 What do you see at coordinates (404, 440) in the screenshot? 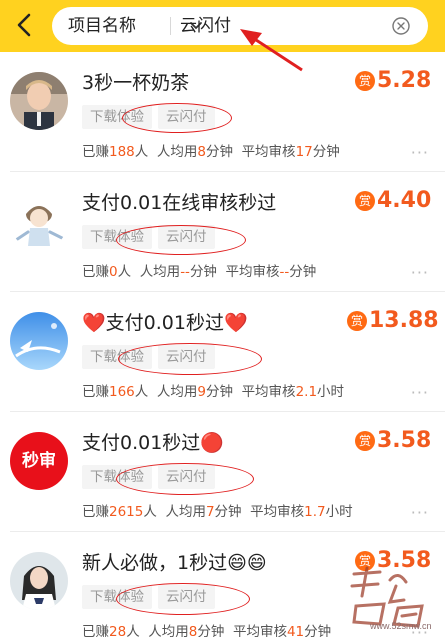
I see `reward-price: 3.58` at bounding box center [404, 440].